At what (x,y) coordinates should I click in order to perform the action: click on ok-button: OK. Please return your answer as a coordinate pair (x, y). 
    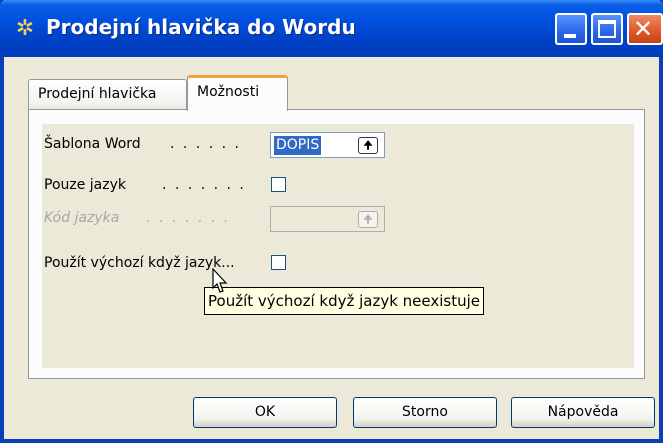
    Looking at the image, I should click on (265, 412).